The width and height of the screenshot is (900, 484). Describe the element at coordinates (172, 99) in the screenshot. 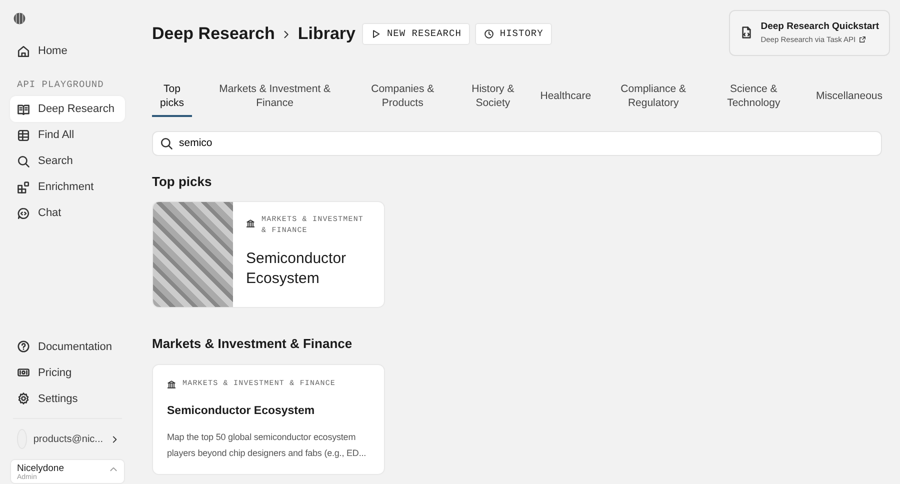

I see `category-tab: Top picks` at that location.